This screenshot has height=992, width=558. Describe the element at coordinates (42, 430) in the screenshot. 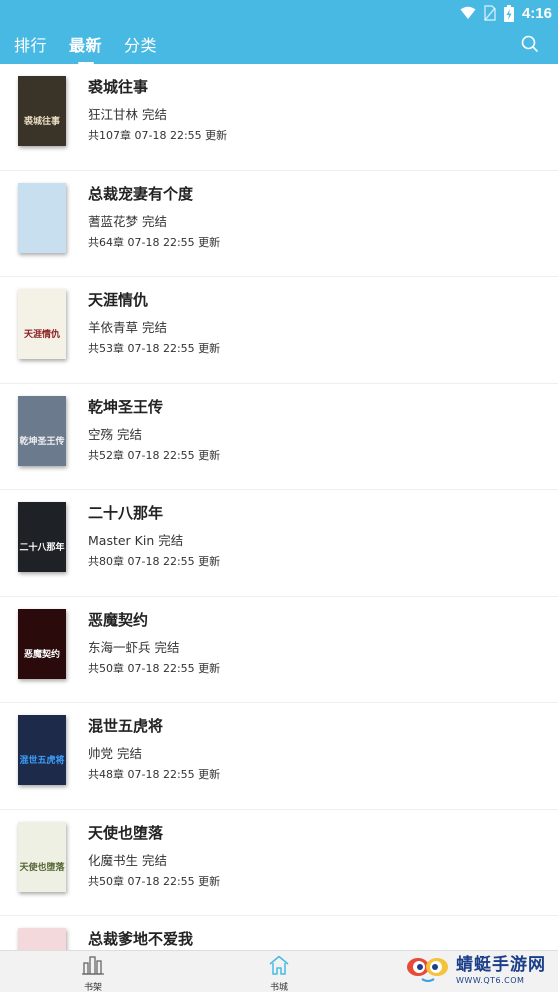

I see `book-cover-image: 乾坤圣王传` at that location.